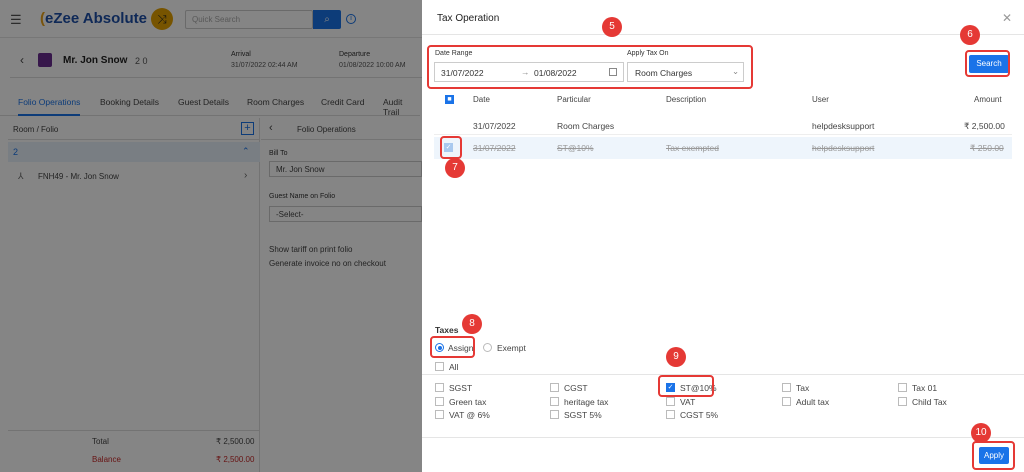 Image resolution: width=1024 pixels, height=472 pixels. I want to click on step-marker: 8, so click(472, 324).